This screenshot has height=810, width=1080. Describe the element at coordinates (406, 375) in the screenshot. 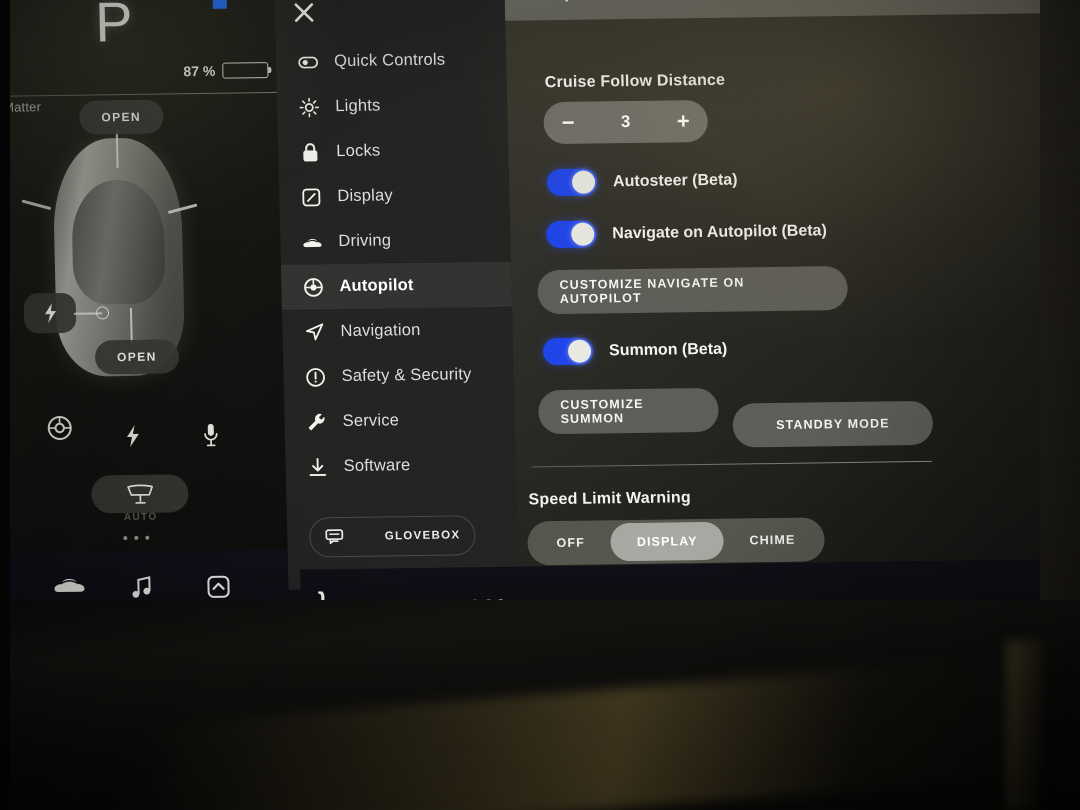

I see `sidebar-item-label: Safety & Security` at that location.